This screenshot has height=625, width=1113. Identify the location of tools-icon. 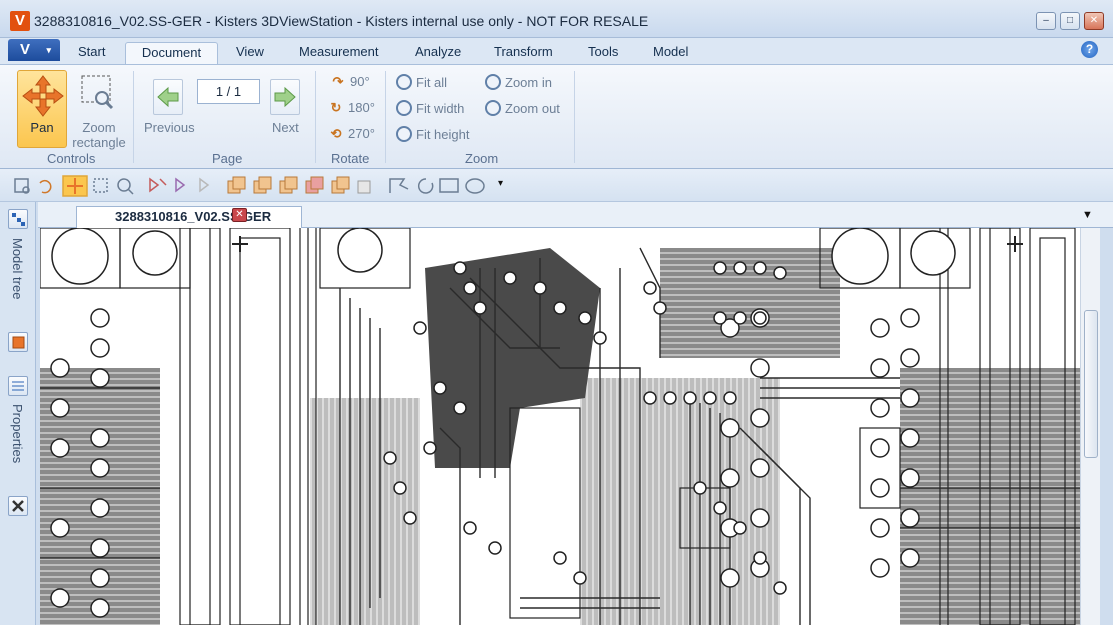
(18, 506).